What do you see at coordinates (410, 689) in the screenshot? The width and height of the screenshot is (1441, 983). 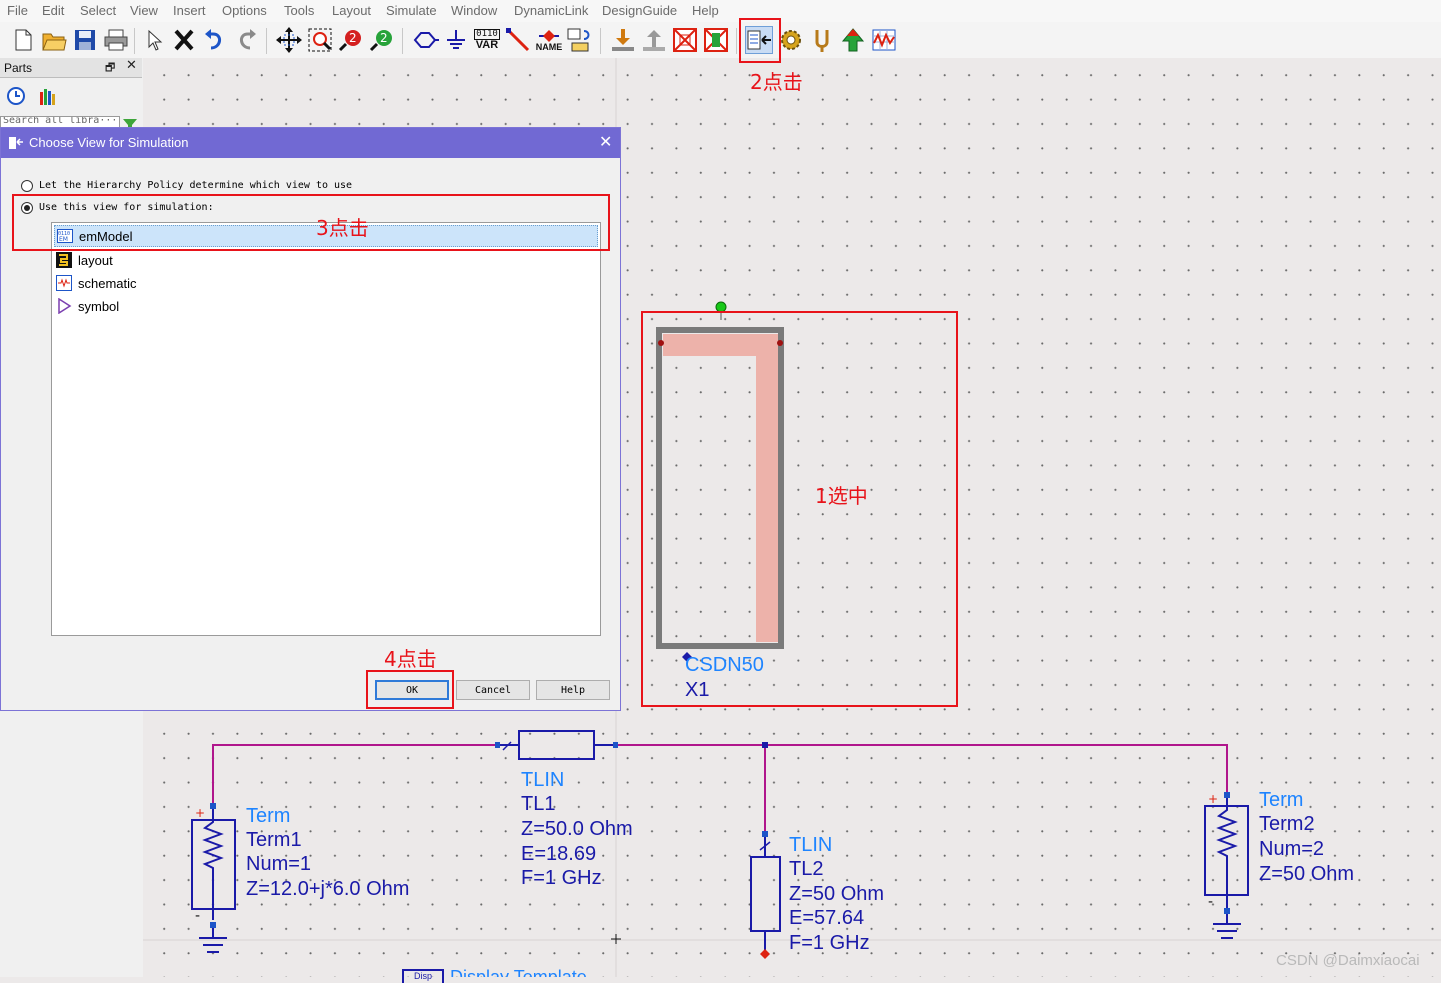 I see `step4-highlight-box` at bounding box center [410, 689].